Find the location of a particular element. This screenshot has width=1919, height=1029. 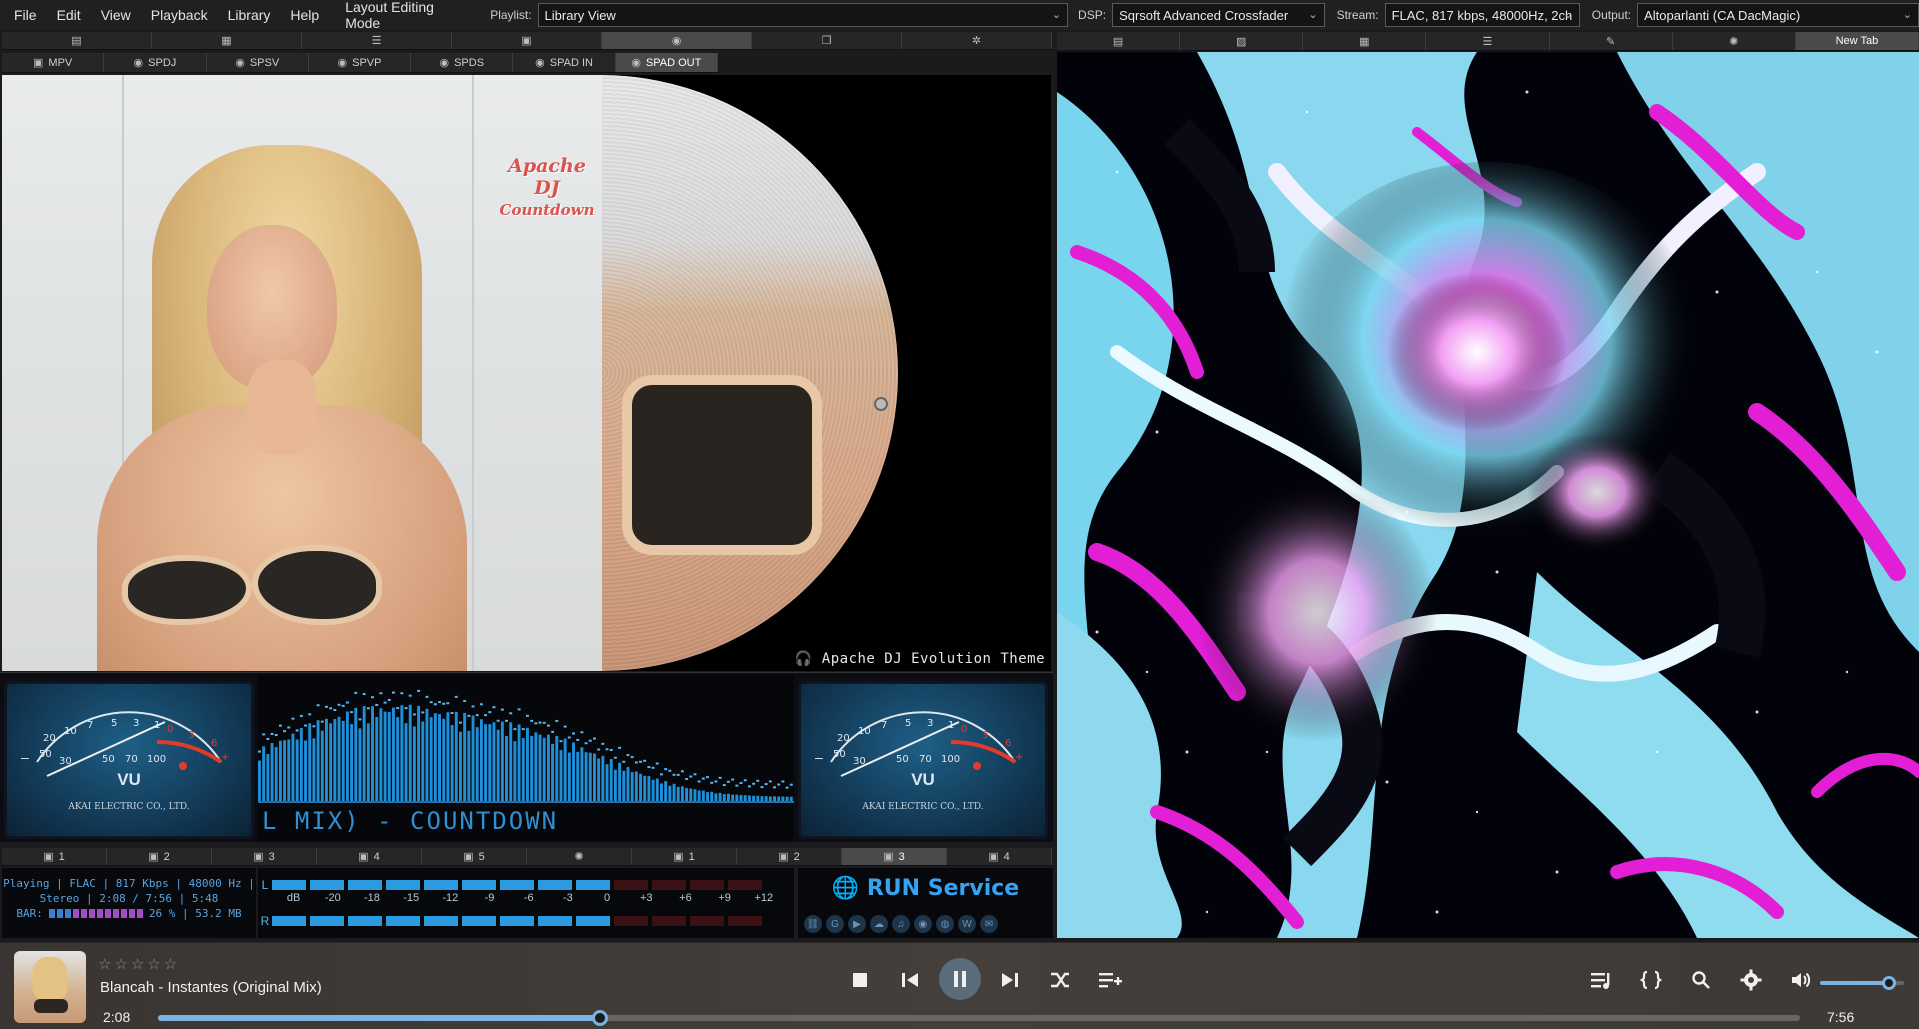

link-icon: ⛓ is located at coordinates (813, 924).